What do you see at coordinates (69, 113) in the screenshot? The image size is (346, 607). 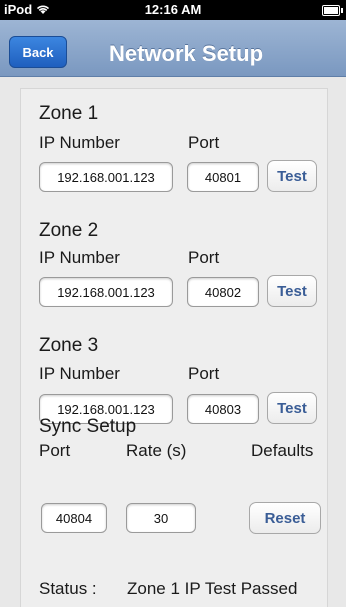 I see `zone-1-title: Zone 1` at bounding box center [69, 113].